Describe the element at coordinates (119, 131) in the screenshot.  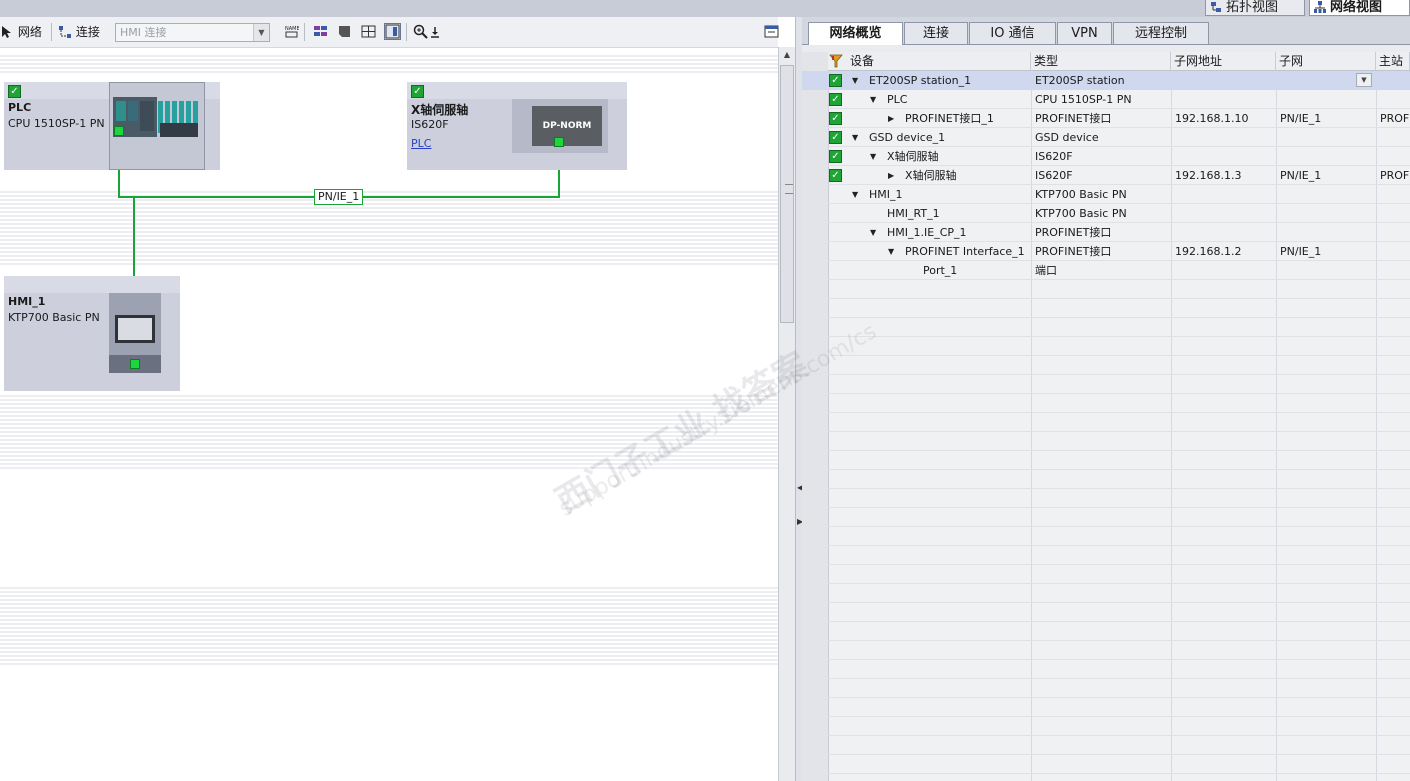
I see `plc-profinet-port` at that location.